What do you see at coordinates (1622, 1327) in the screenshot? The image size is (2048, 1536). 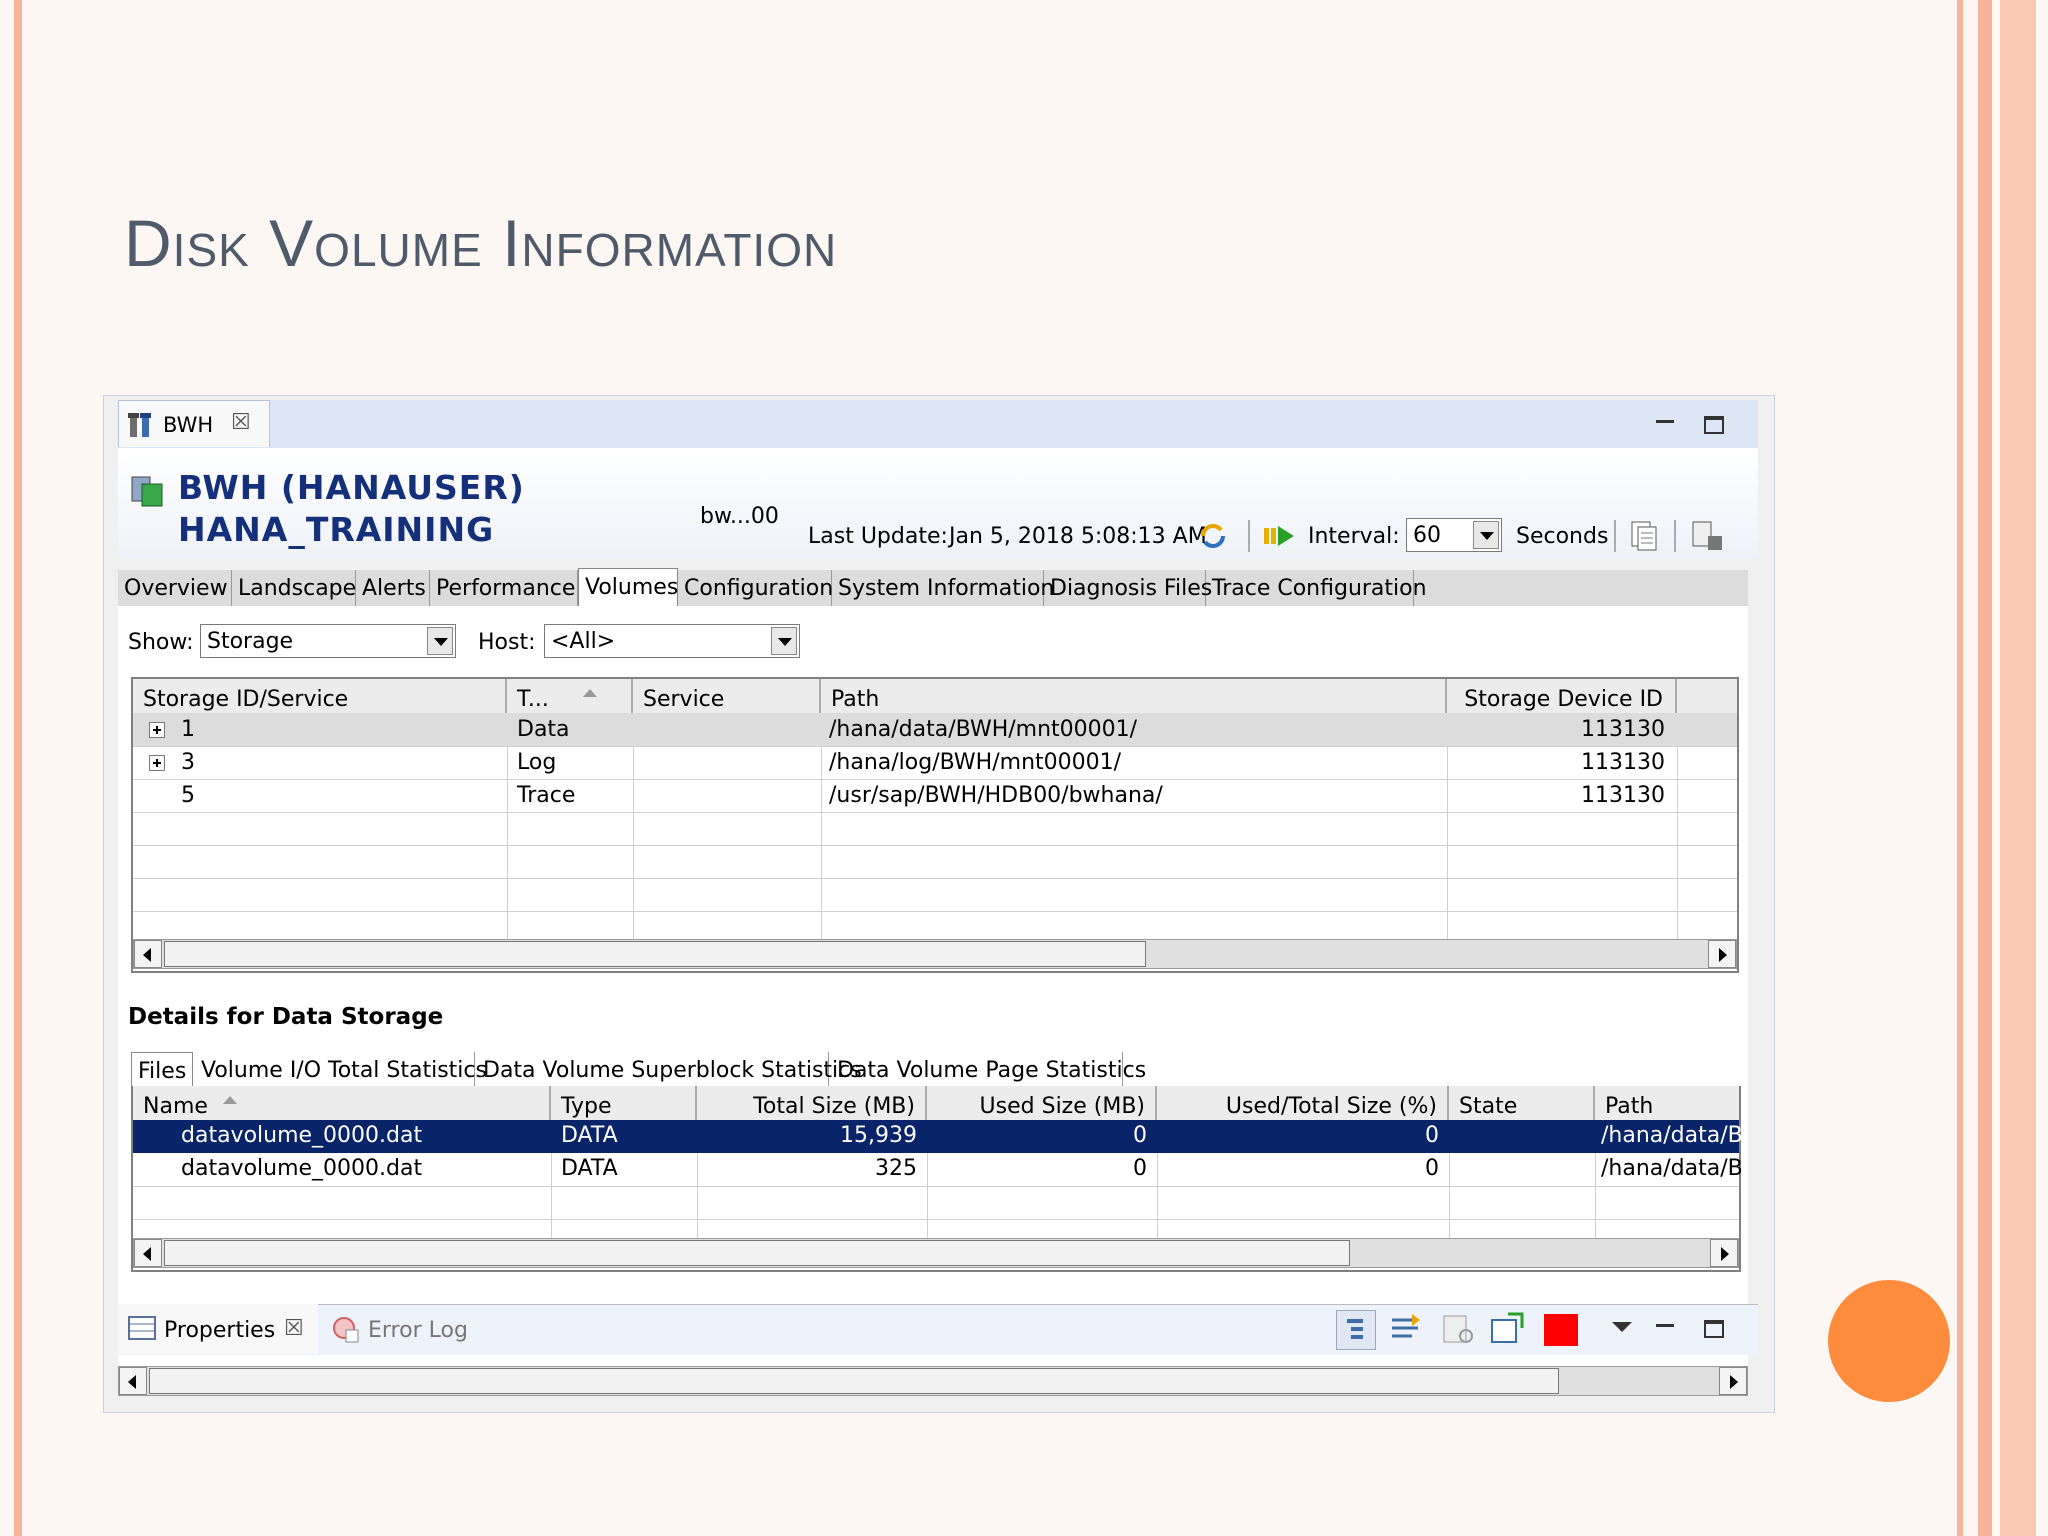 I see `view-menu-icon` at bounding box center [1622, 1327].